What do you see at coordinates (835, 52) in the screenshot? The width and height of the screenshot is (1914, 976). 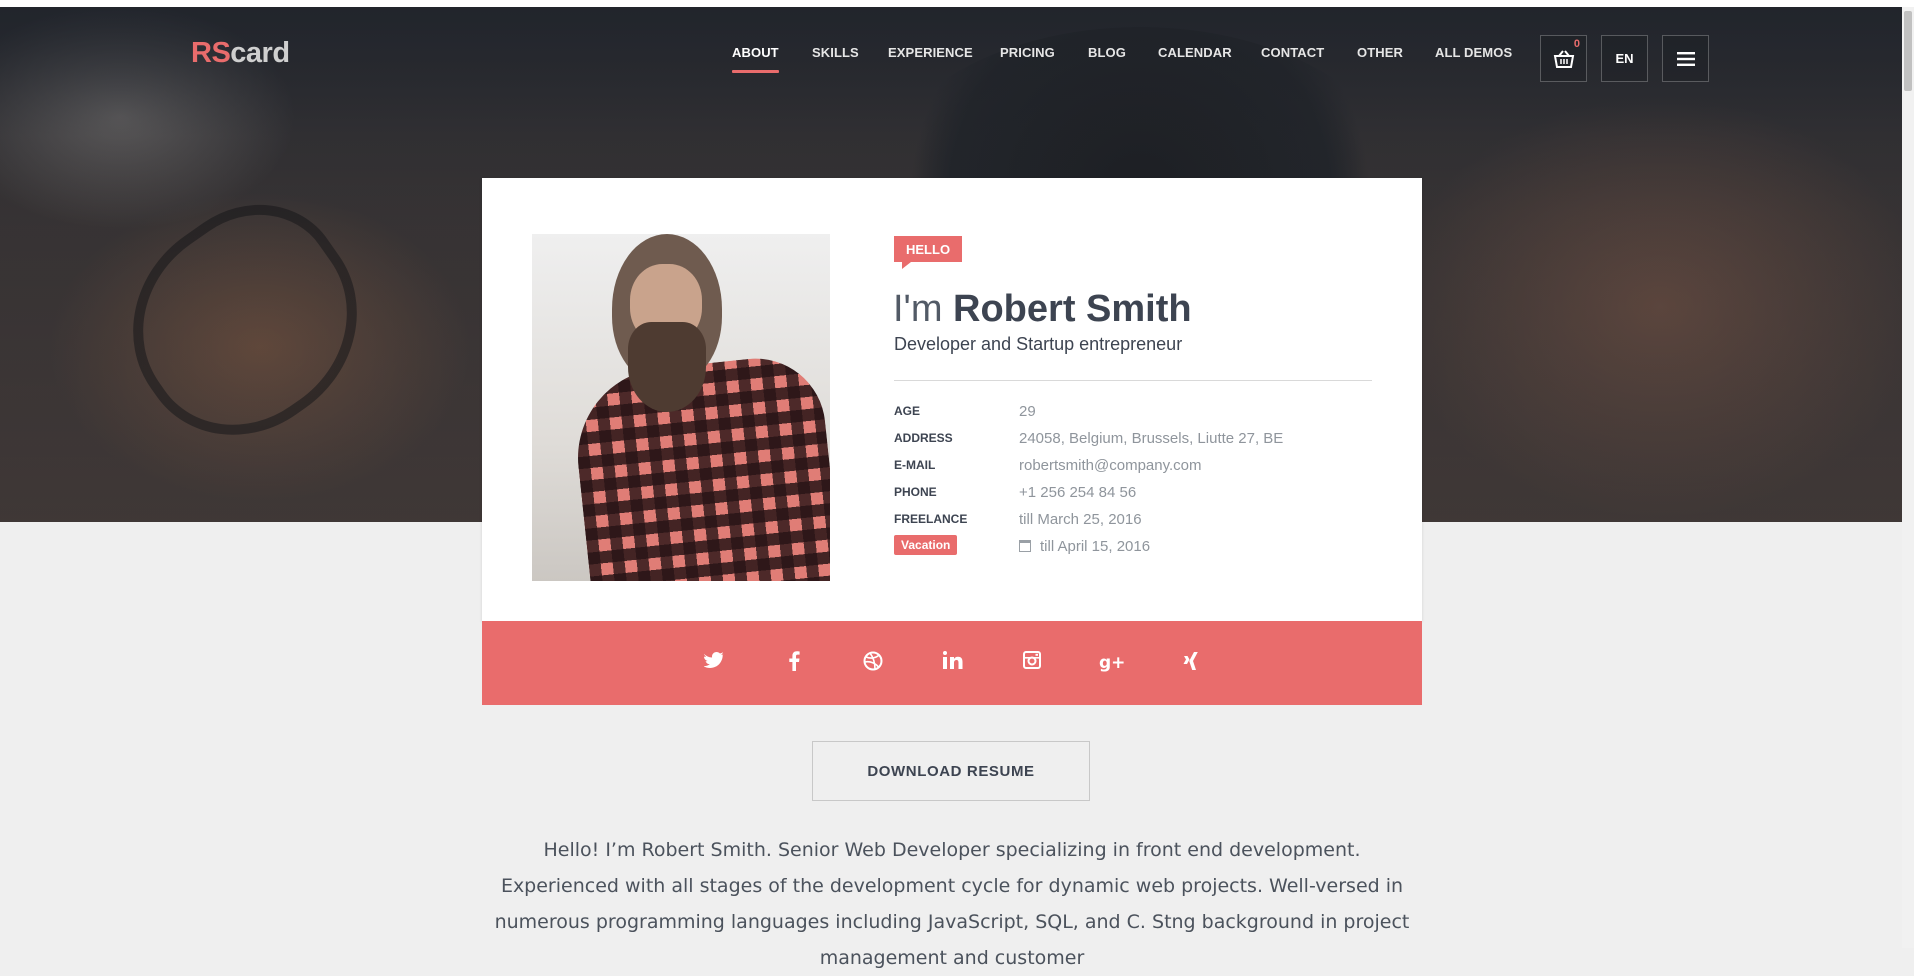 I see `nav-skills: SKILLS` at bounding box center [835, 52].